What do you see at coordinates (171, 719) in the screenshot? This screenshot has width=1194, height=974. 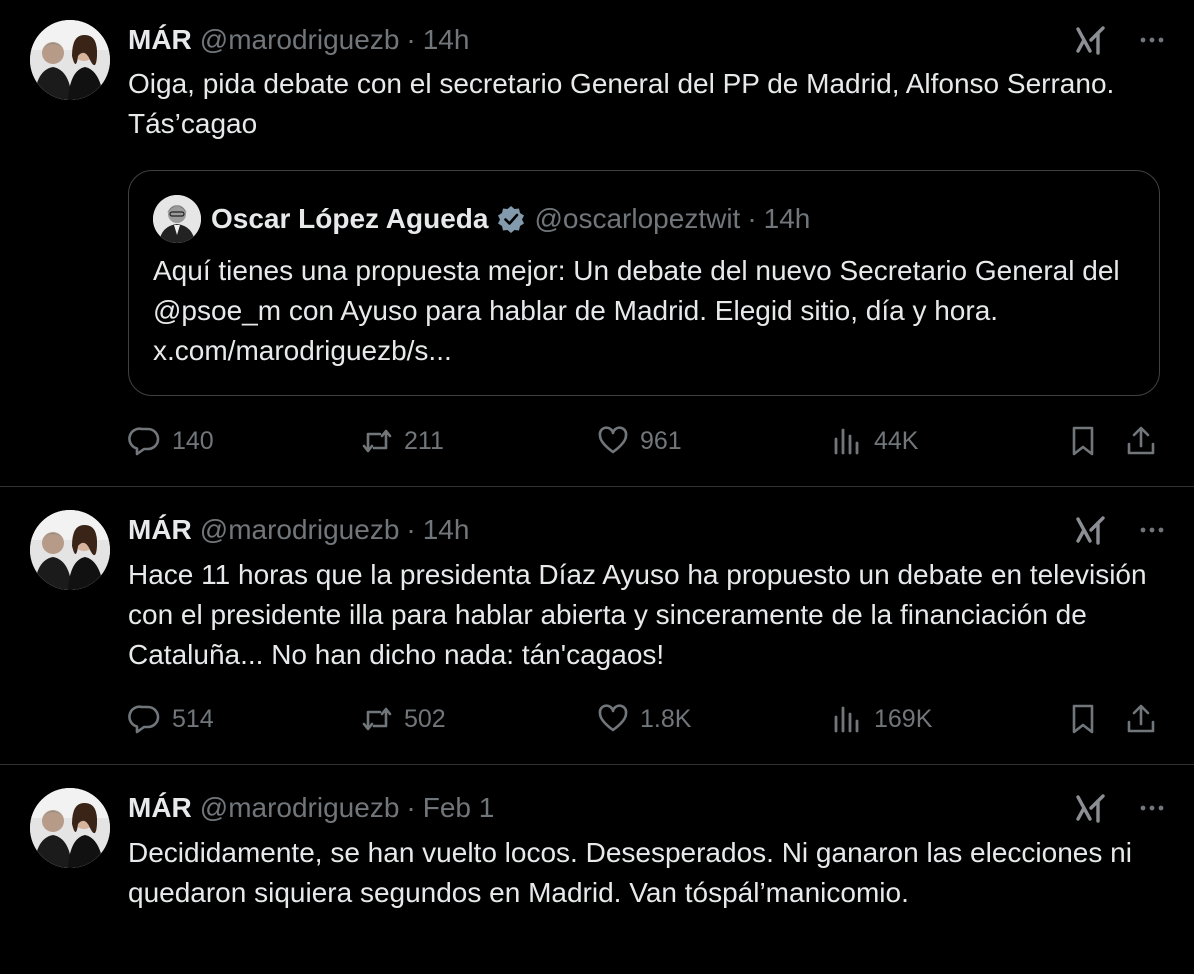 I see `reply-button: 514` at bounding box center [171, 719].